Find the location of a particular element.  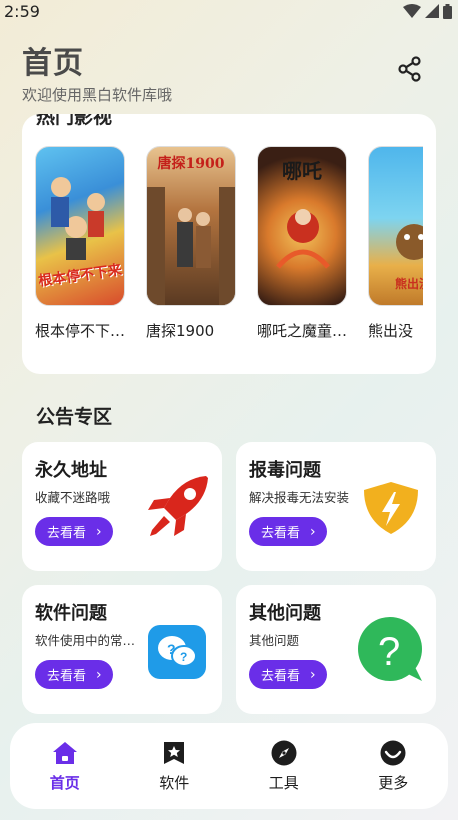

movie-poster: 哪吒 is located at coordinates (302, 226).